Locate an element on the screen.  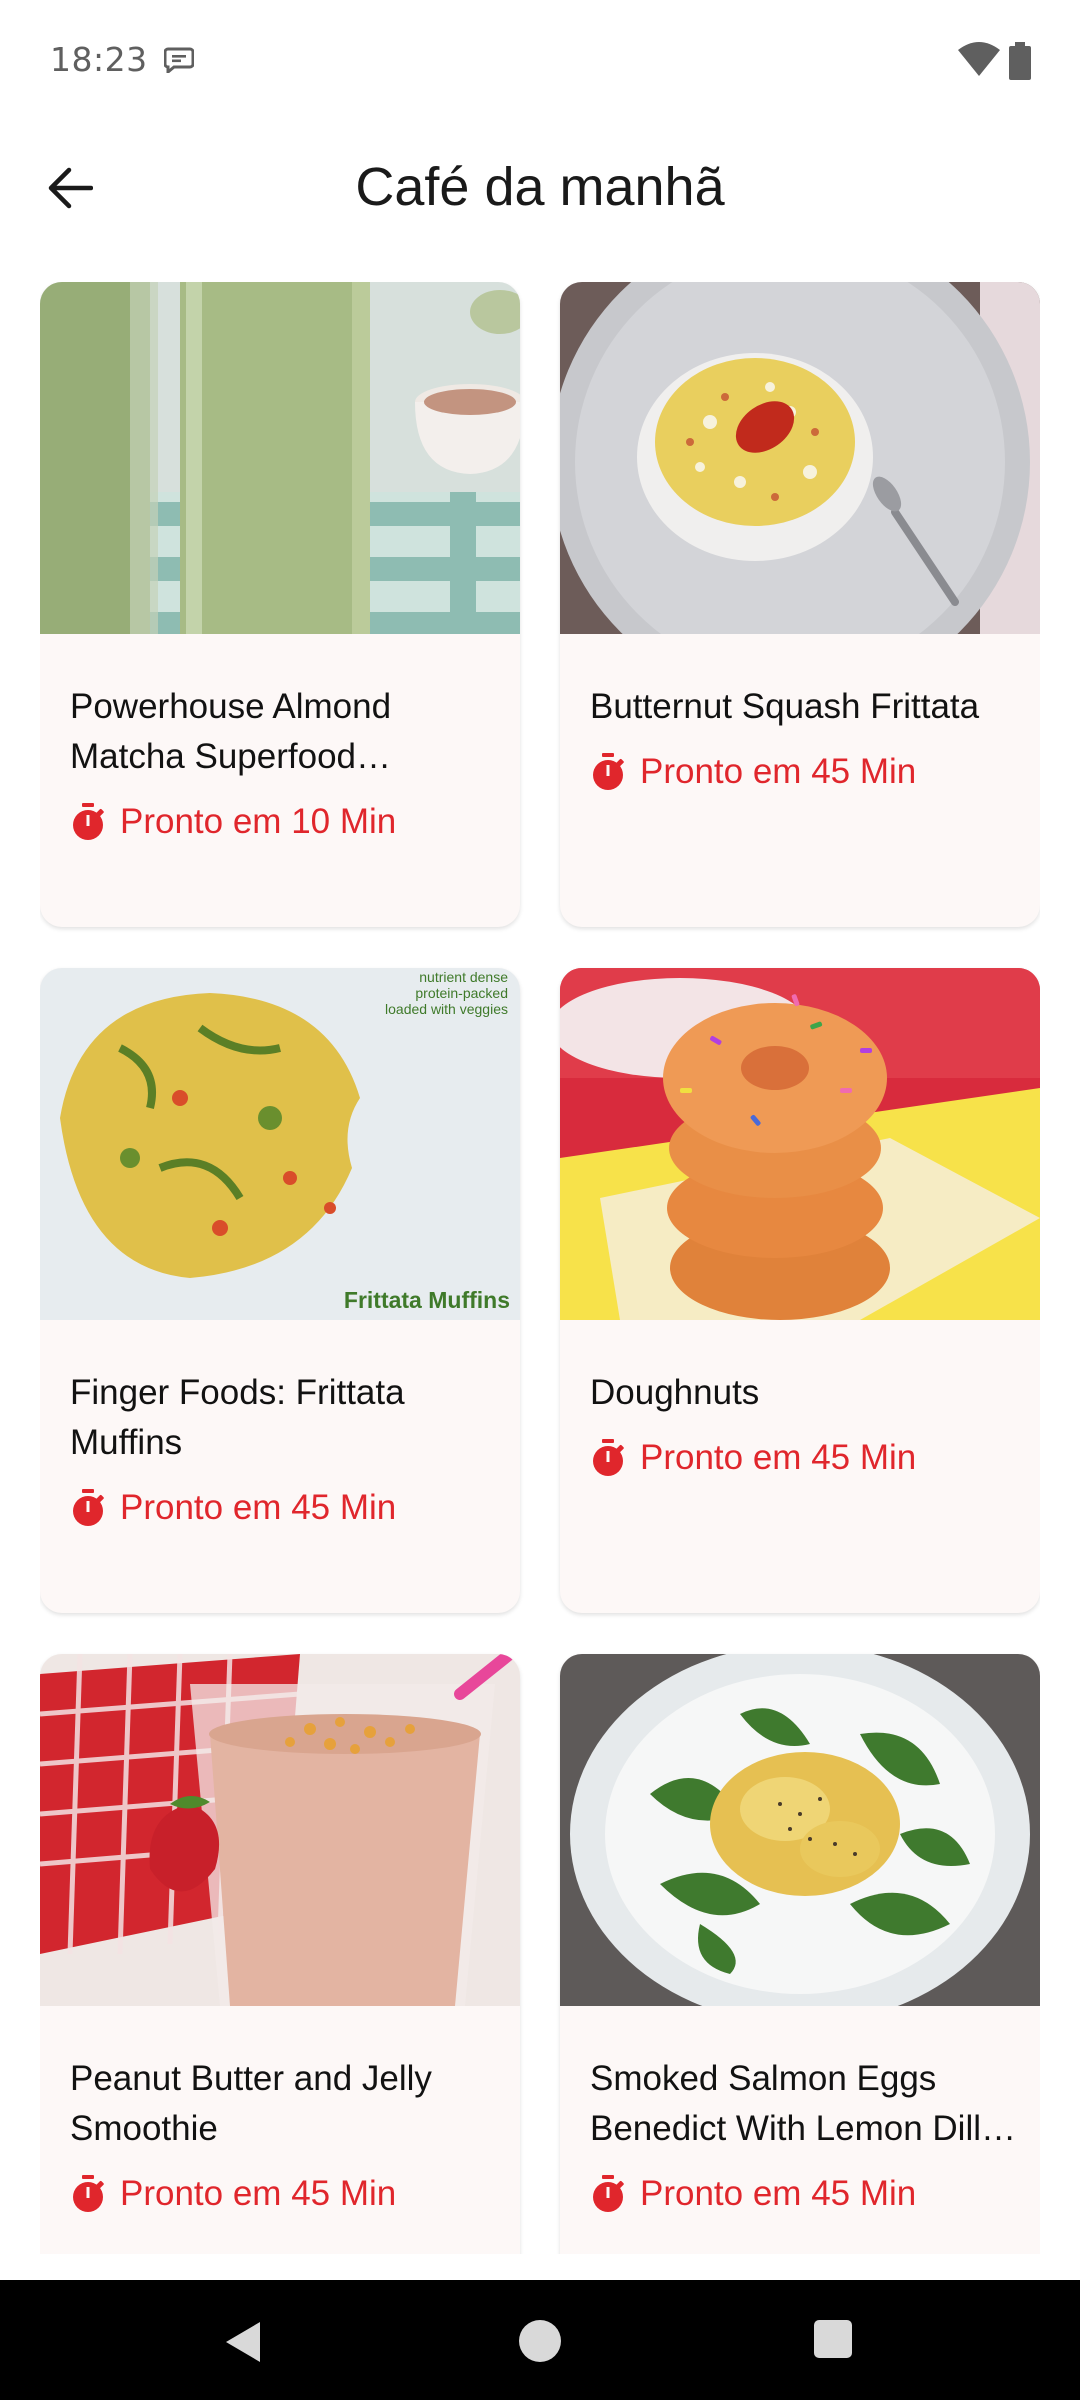
status-time: 18:23 is located at coordinates (99, 59).